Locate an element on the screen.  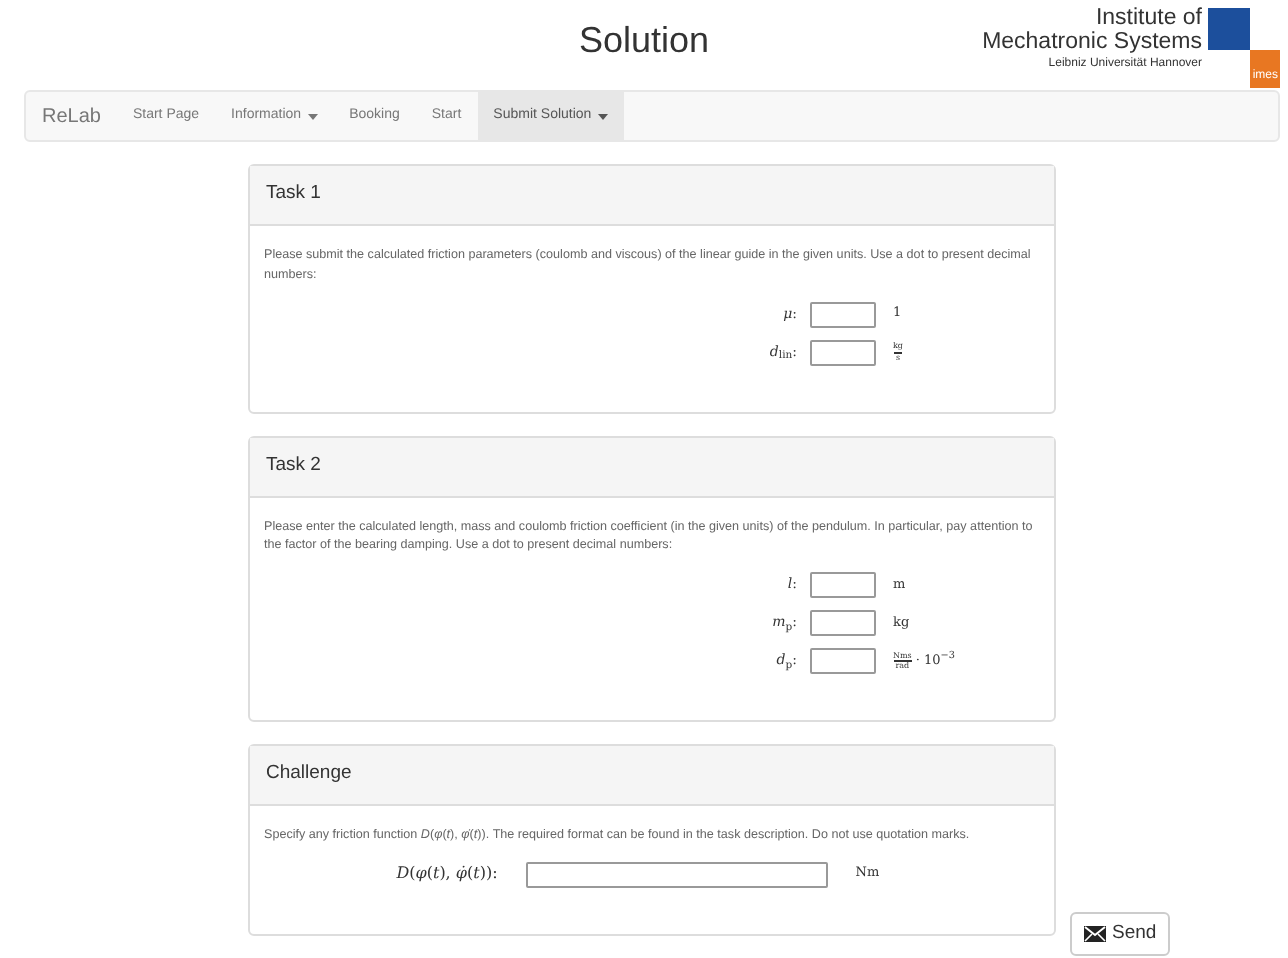
panel-heading: Task 1 is located at coordinates (652, 196).